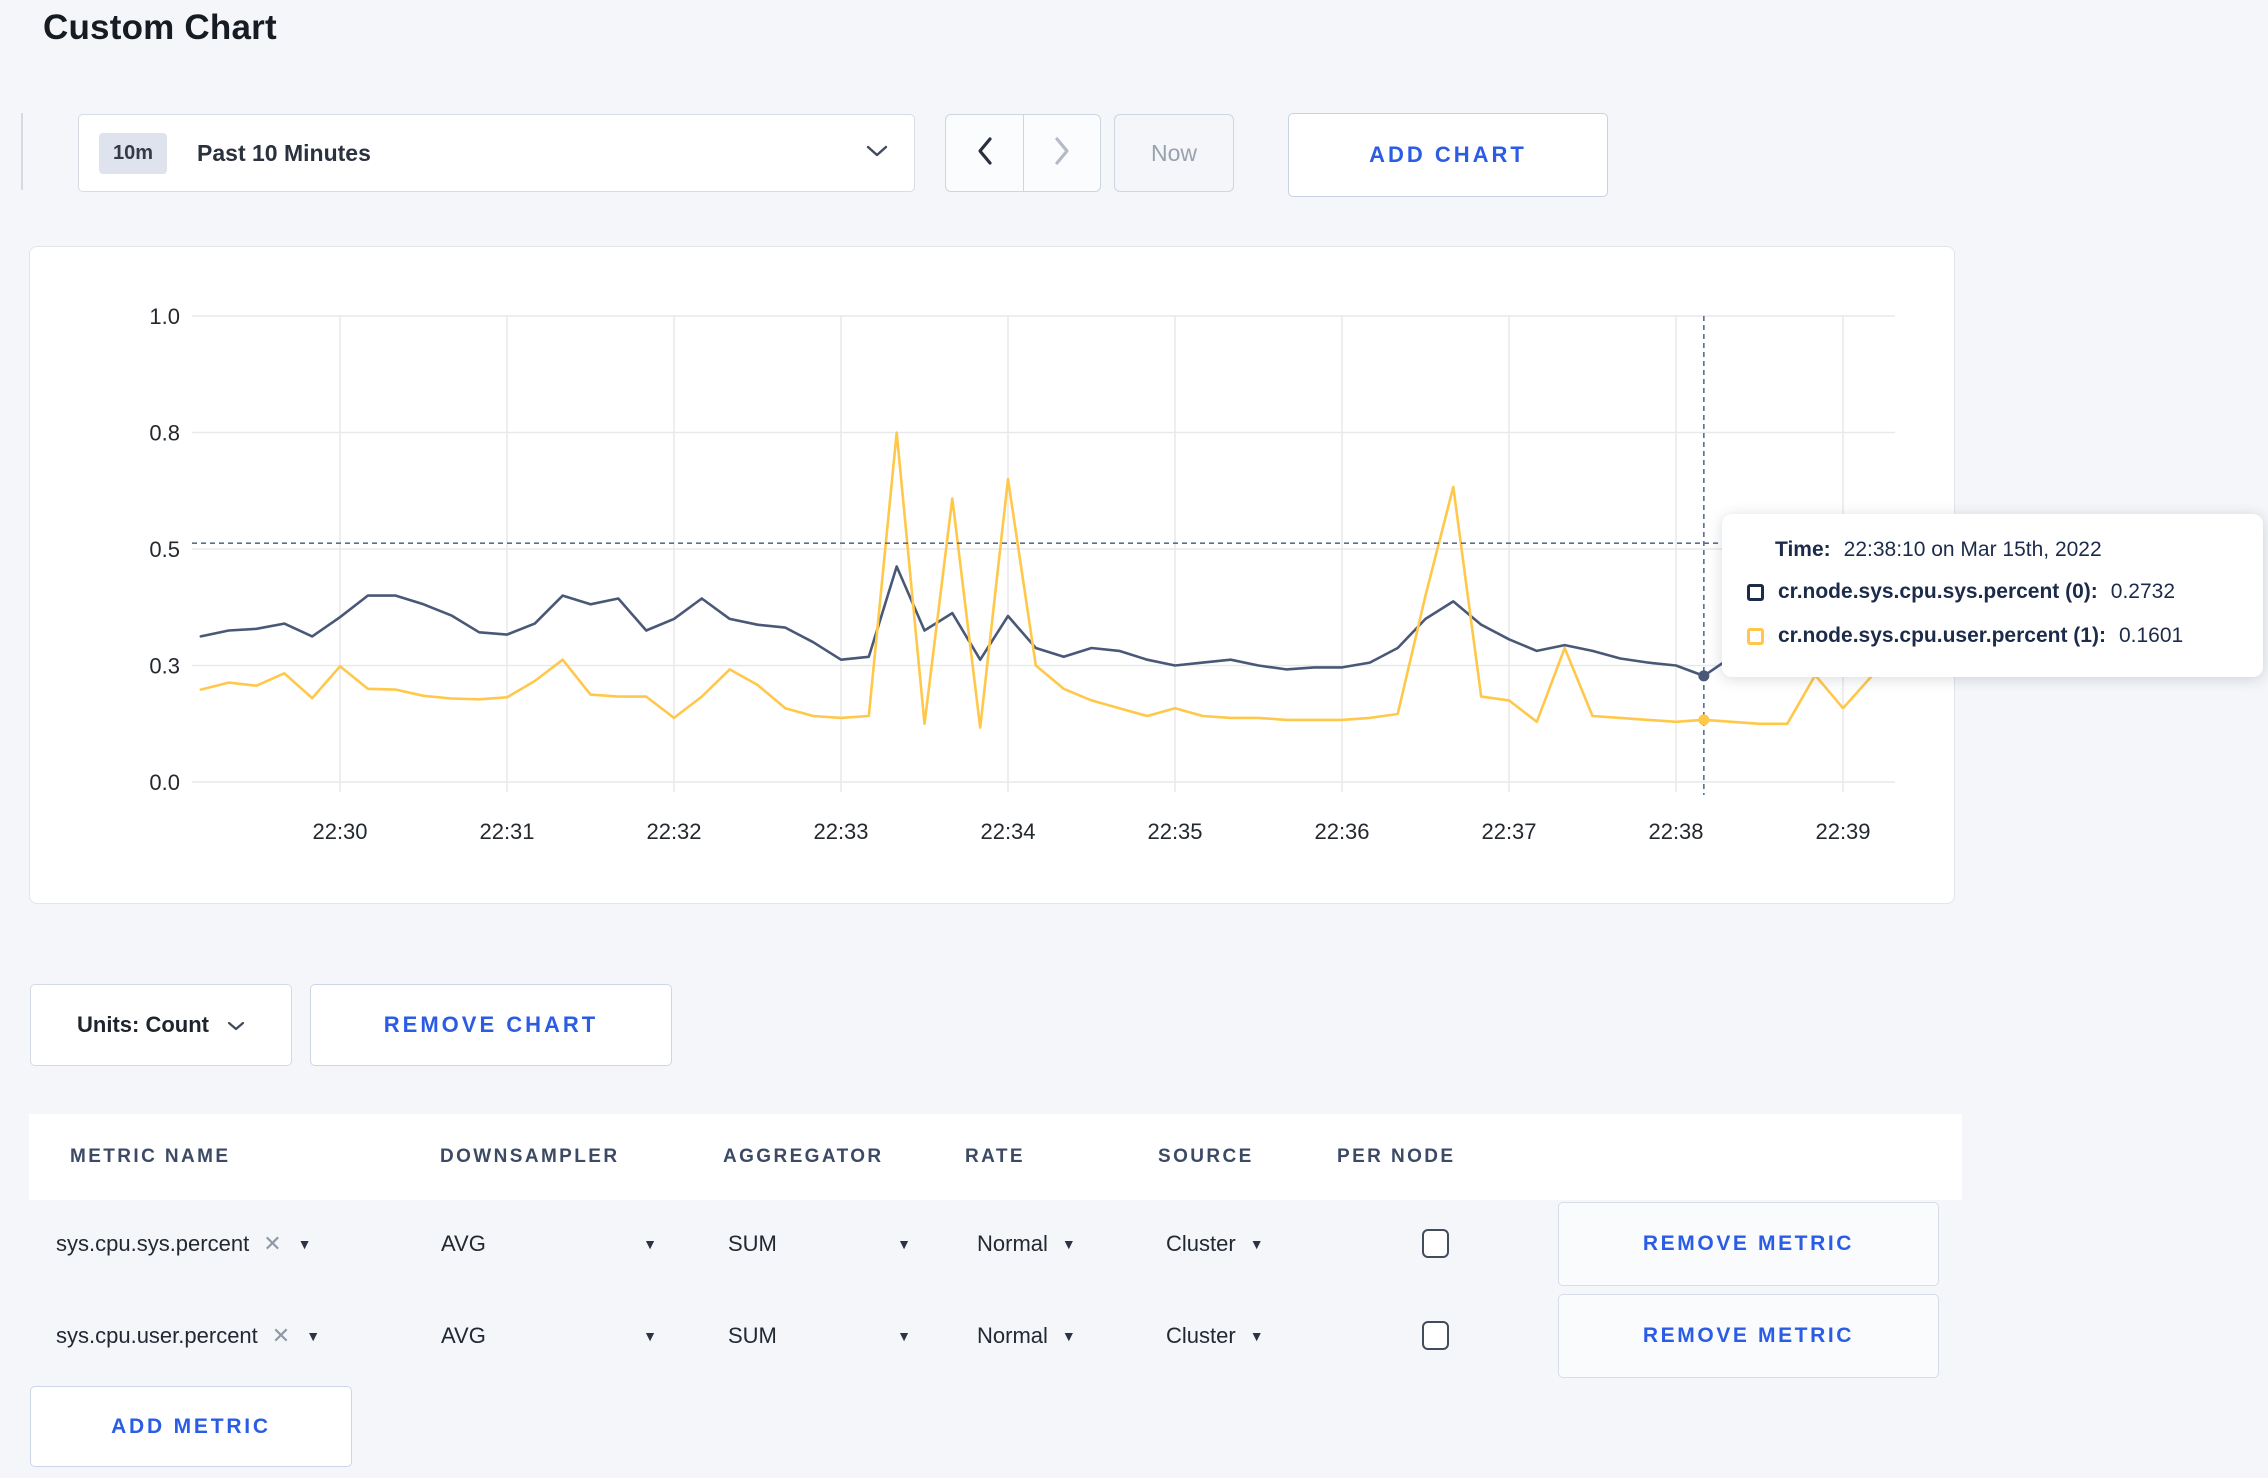 The height and width of the screenshot is (1478, 2268). Describe the element at coordinates (1508, 831) in the screenshot. I see `x-tick-label: 22:37` at that location.